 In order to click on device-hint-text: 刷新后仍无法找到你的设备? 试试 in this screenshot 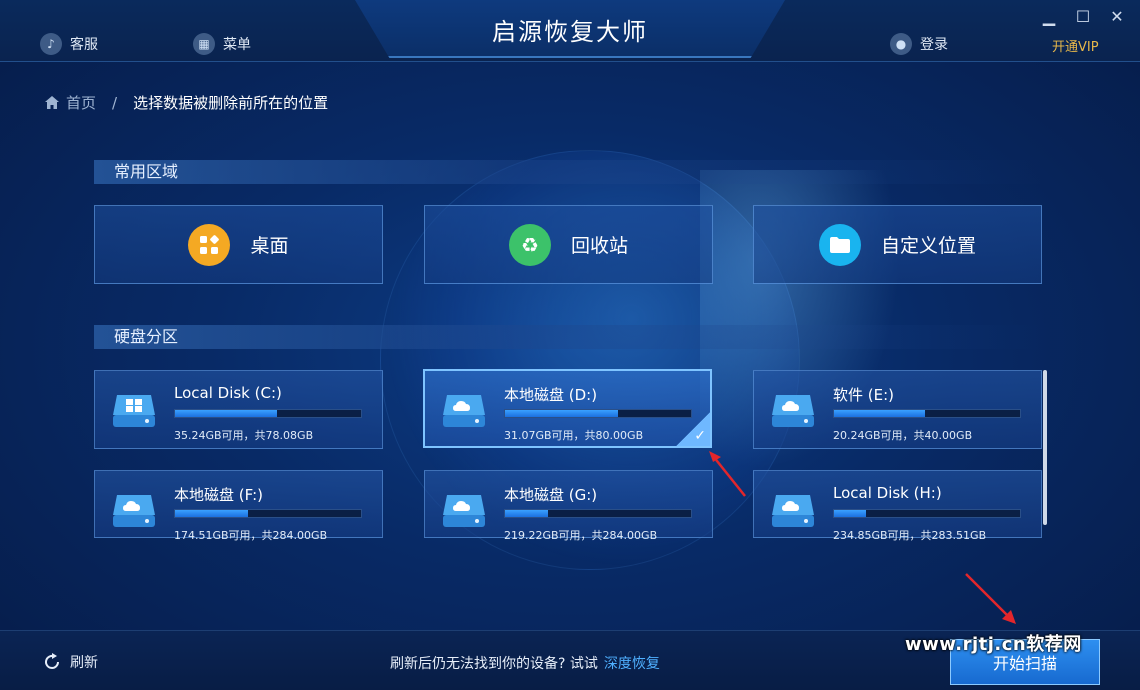, I will do `click(494, 664)`.